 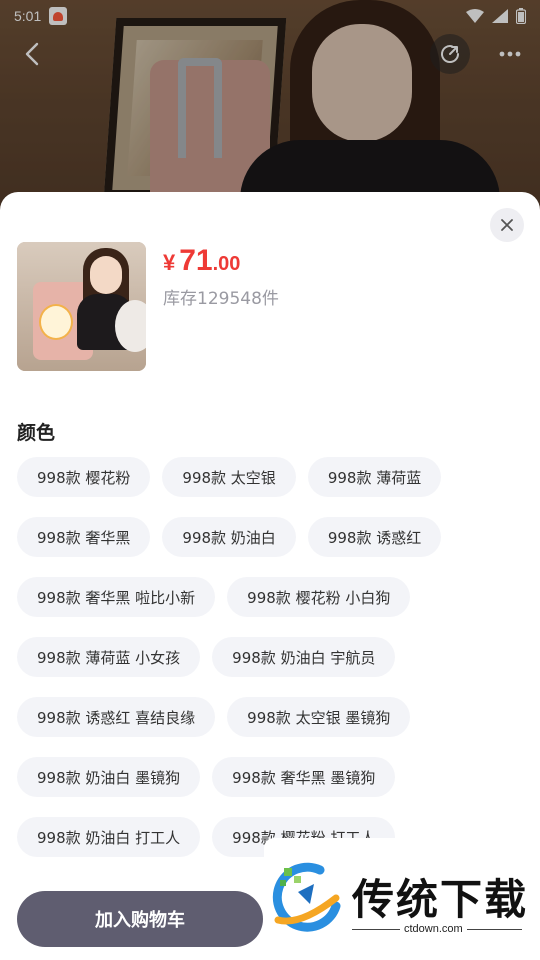 I want to click on close-icon, so click(x=507, y=225).